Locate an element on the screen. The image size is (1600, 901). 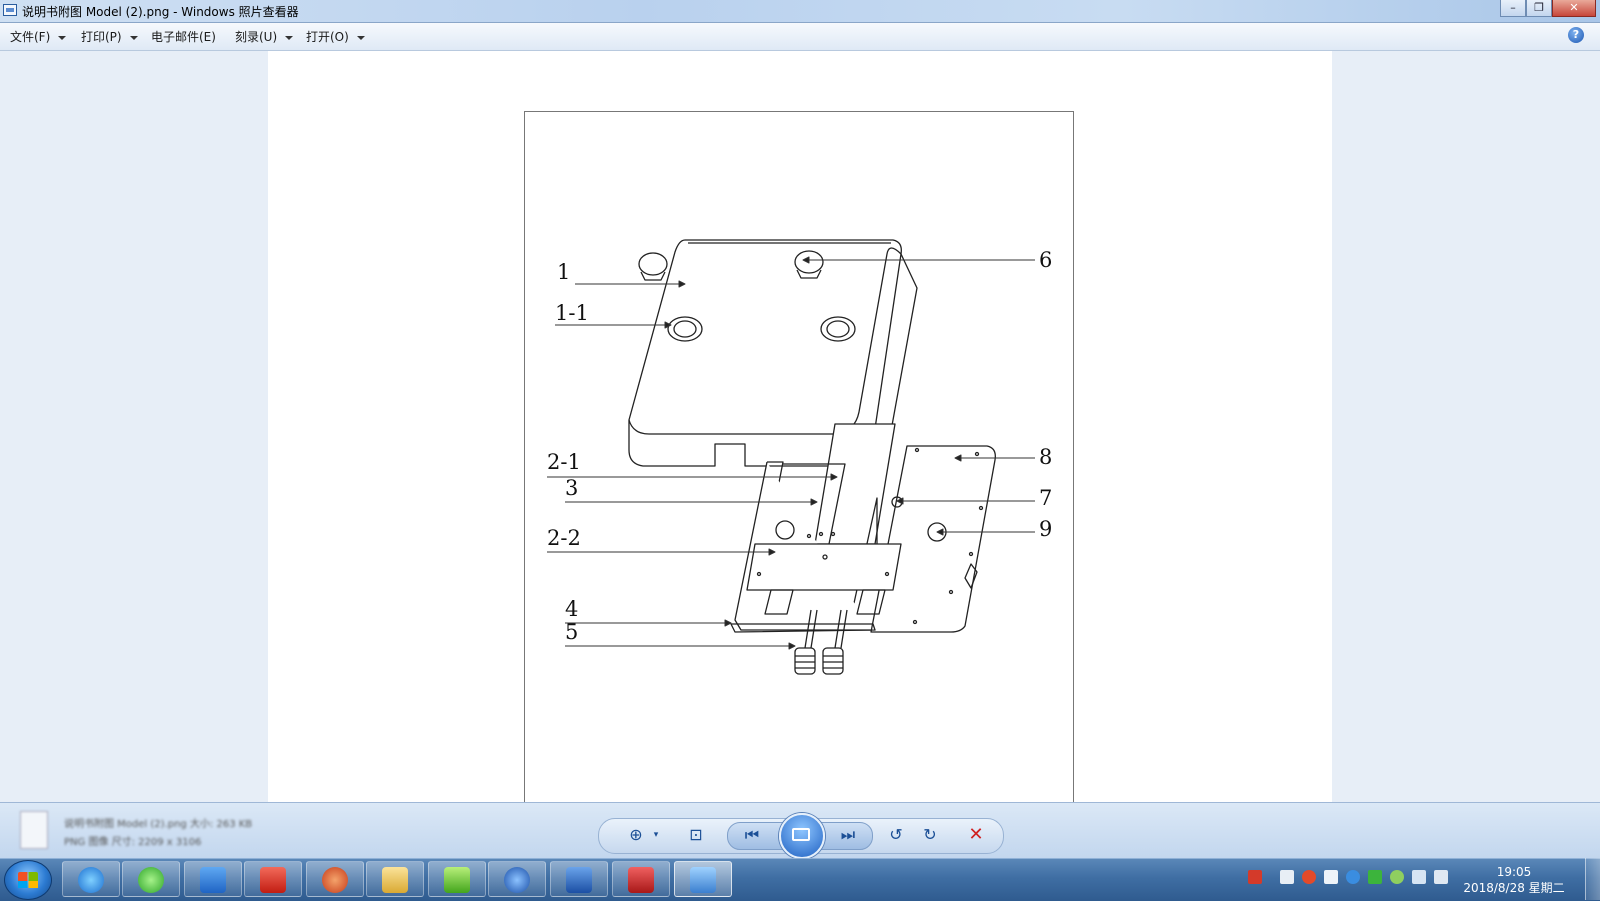
autocad-icon is located at coordinates (641, 880).